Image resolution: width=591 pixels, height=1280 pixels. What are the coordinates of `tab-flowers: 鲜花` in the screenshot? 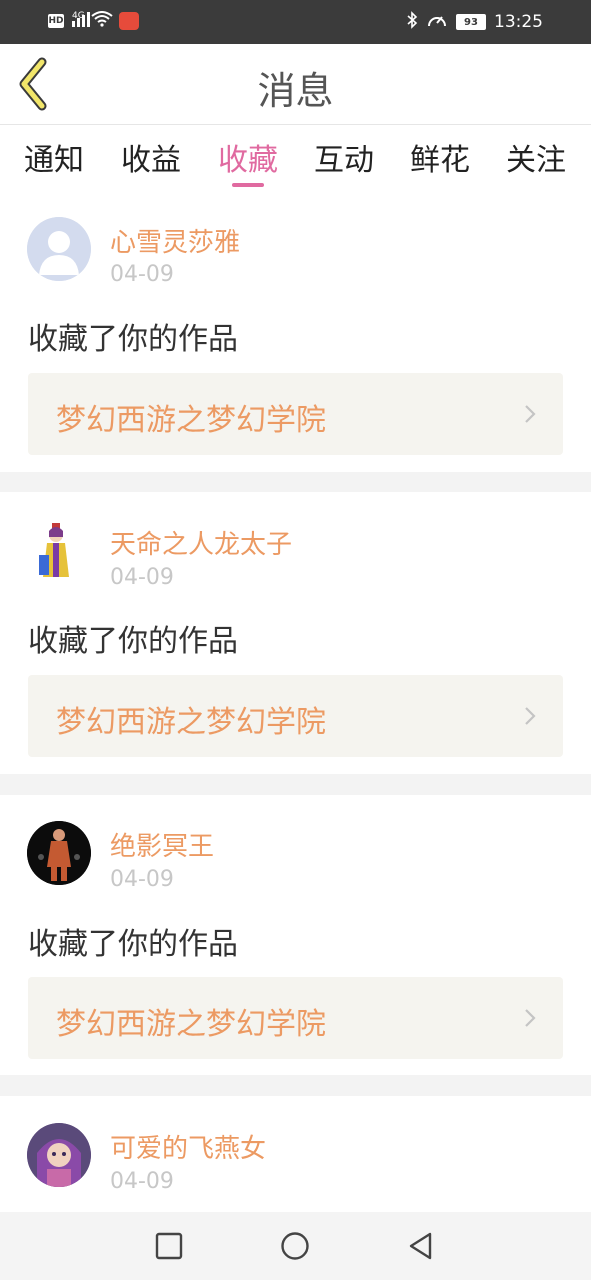 It's located at (440, 160).